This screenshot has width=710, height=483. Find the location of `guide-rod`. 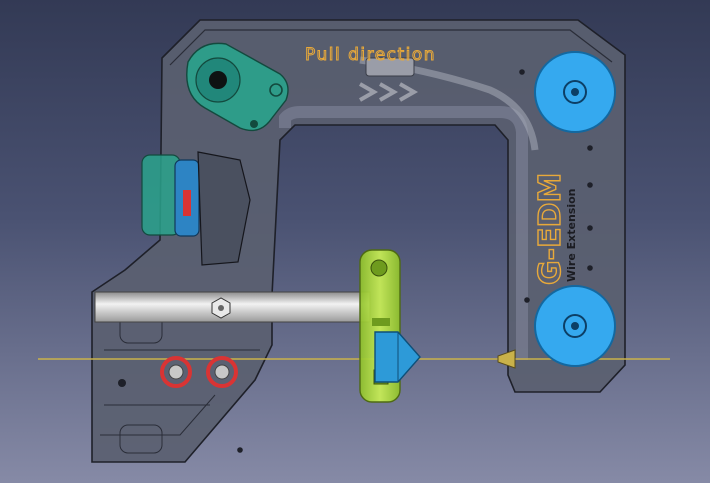

guide-rod is located at coordinates (232, 307).